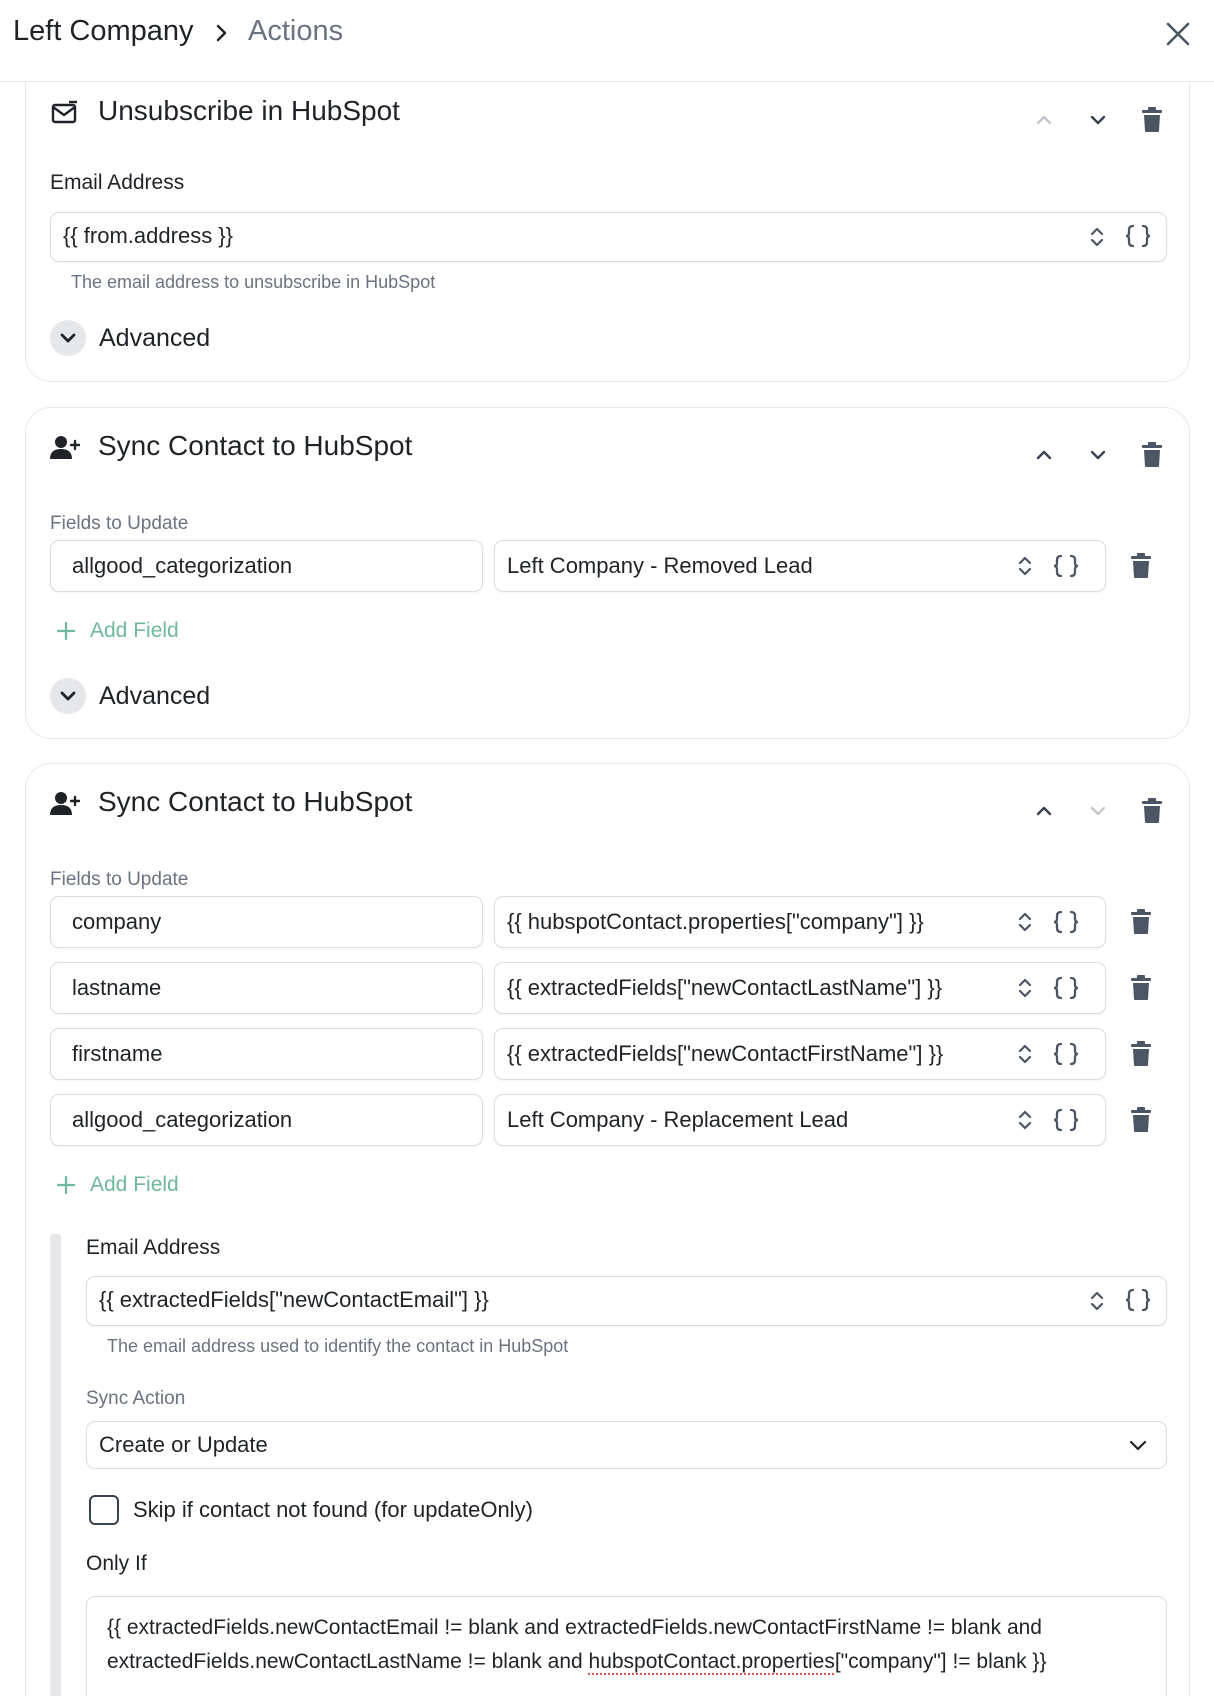  Describe the element at coordinates (117, 1054) in the screenshot. I see `field-key-value: firstname` at that location.